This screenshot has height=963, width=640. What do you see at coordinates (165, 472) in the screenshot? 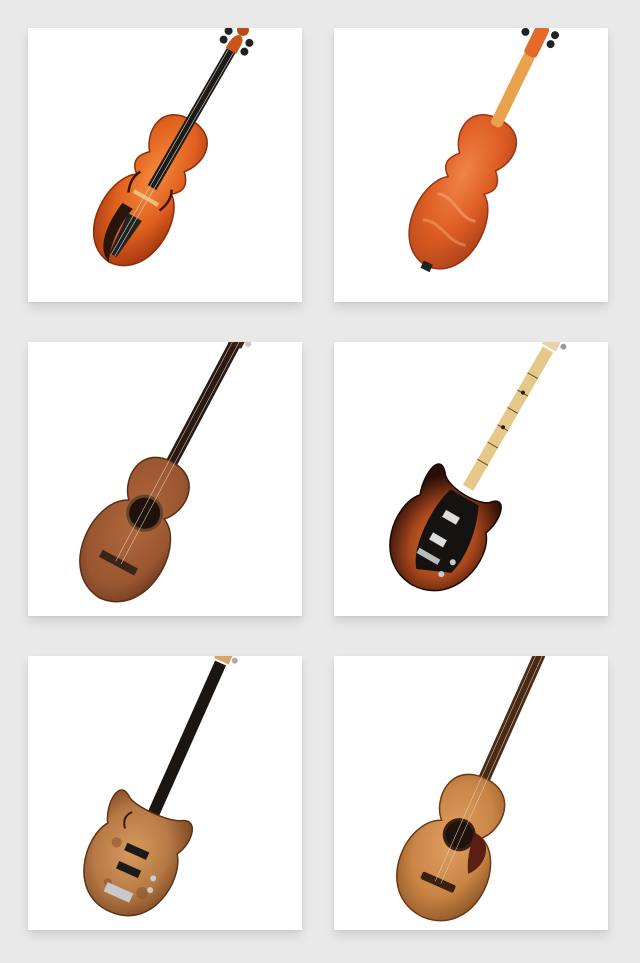
I see `classical-guitar-image` at bounding box center [165, 472].